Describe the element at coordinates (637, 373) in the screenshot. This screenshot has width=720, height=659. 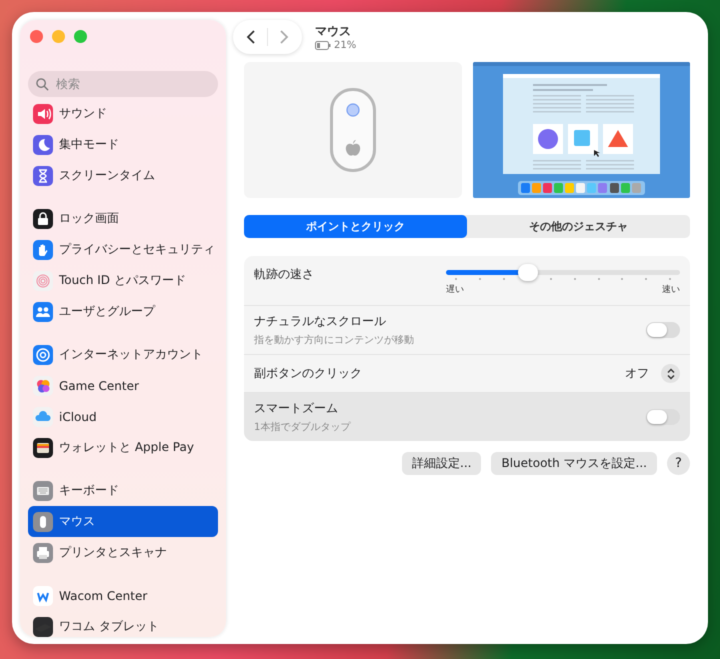
I see `popup-value: オフ` at that location.